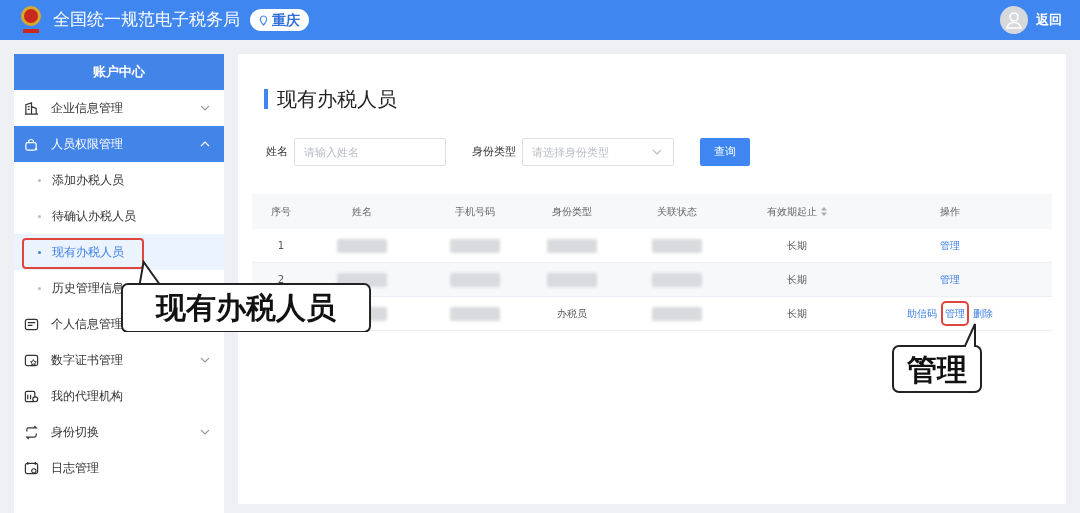 Image resolution: width=1080 pixels, height=513 pixels. What do you see at coordinates (475, 212) in the screenshot?
I see `column-header: 手机号码` at bounding box center [475, 212].